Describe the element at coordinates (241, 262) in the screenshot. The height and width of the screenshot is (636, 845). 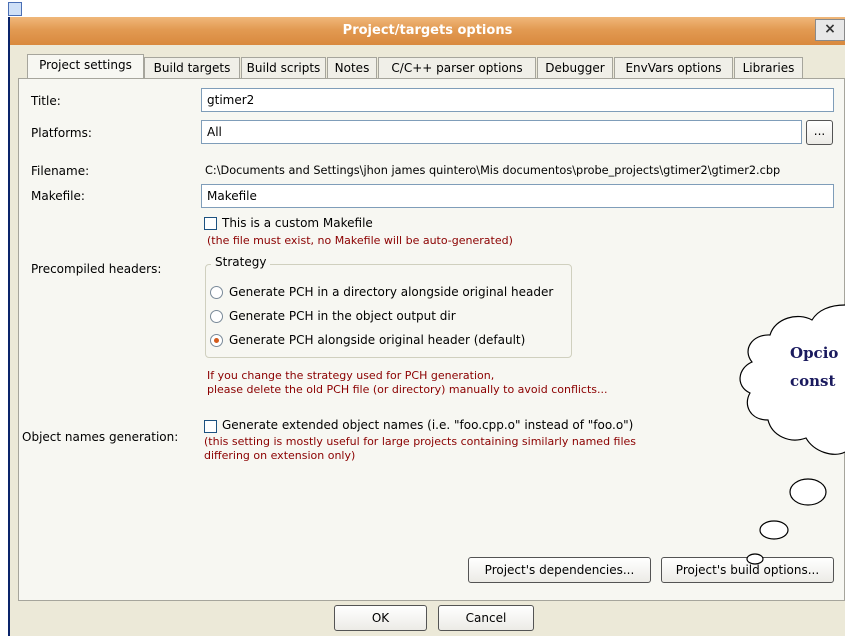
I see `strategy-title: Strategy` at that location.